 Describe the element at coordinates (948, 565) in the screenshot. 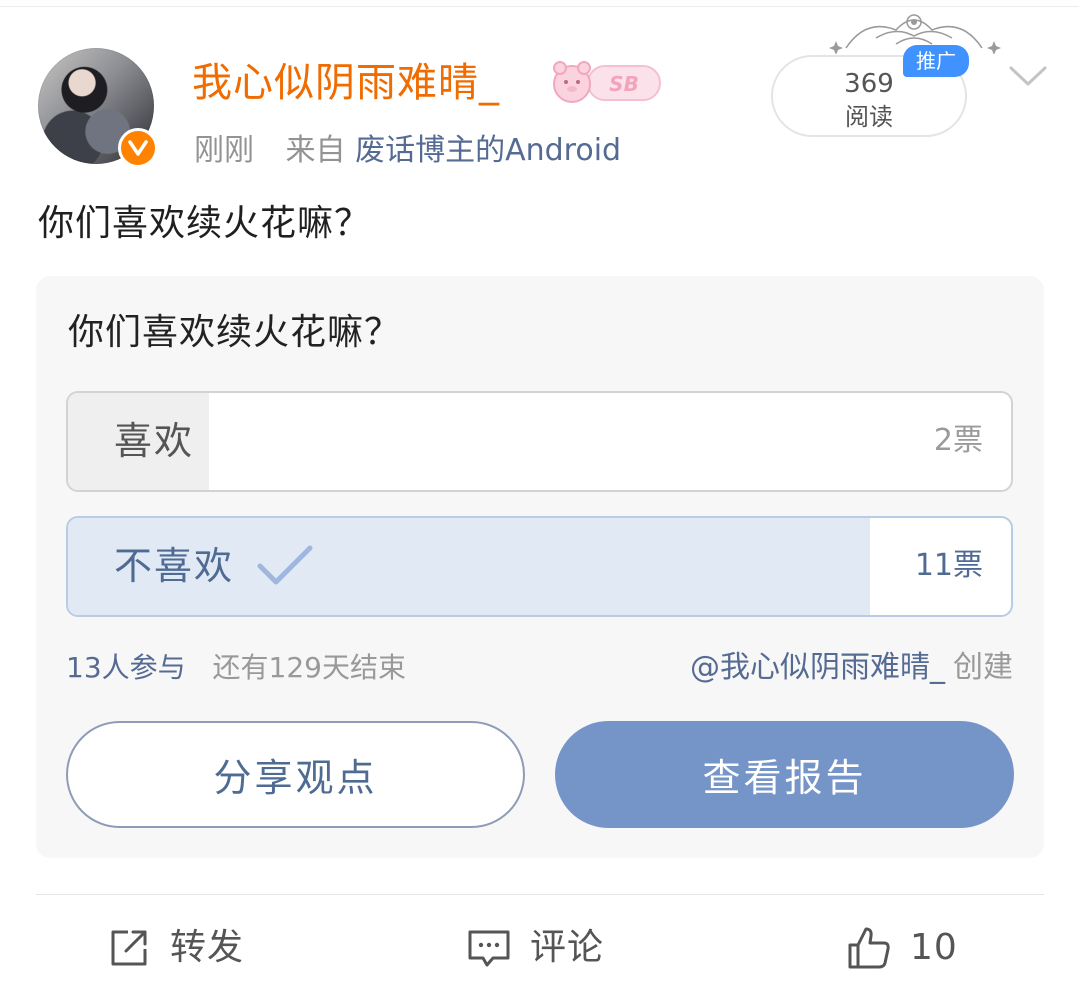

I see `poll-option-votes: 11票` at that location.